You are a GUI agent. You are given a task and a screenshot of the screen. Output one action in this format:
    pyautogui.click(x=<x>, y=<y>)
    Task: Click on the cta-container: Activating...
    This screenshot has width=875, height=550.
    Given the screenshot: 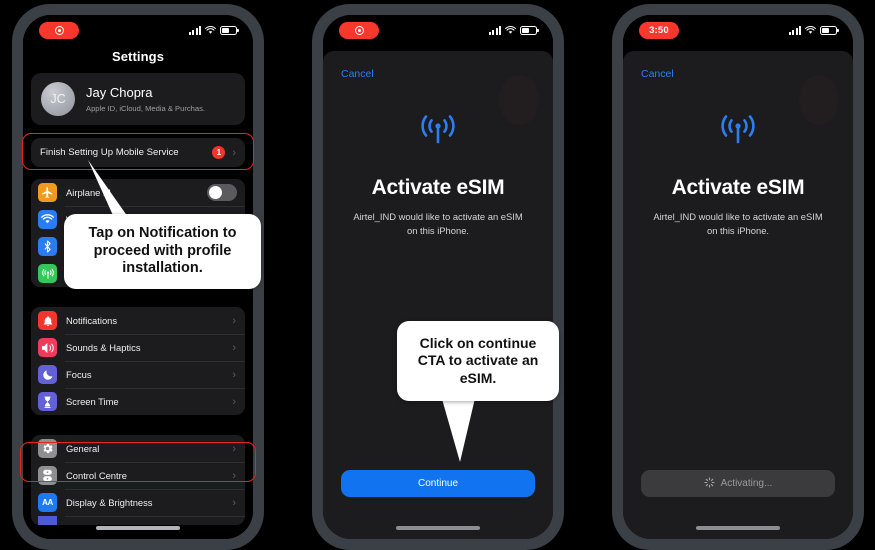 What is the action you would take?
    pyautogui.click(x=738, y=483)
    